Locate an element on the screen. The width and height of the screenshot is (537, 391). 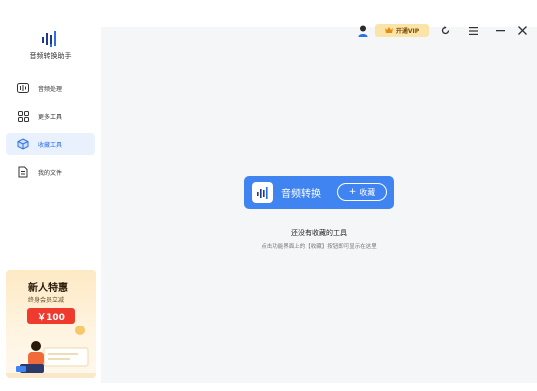
cube-icon is located at coordinates (23, 144).